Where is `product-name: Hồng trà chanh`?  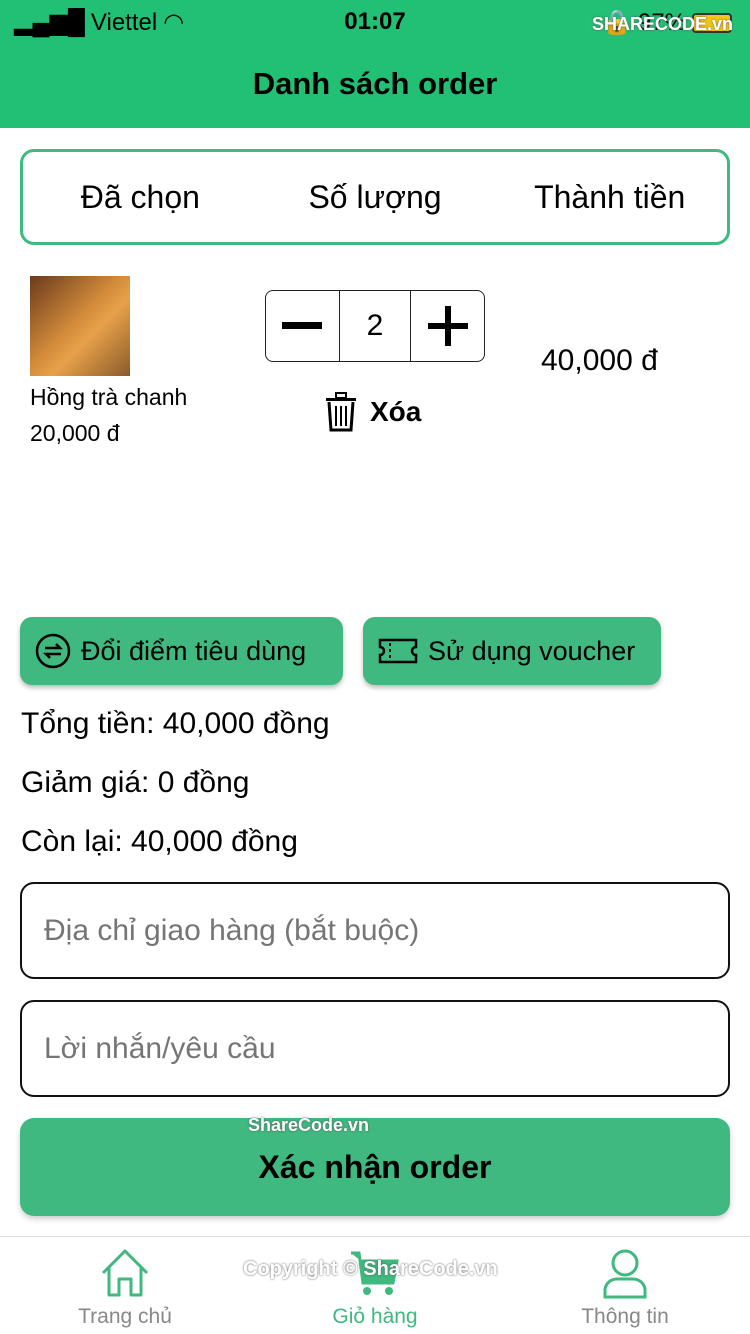
product-name: Hồng trà chanh is located at coordinates (109, 397).